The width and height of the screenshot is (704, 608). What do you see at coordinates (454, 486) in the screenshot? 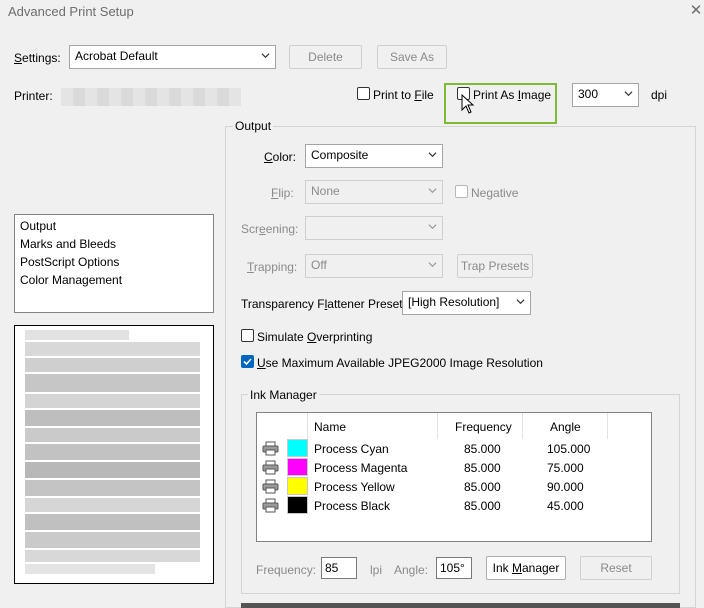
I see `table-row: Process Yellow 85.000 90.000` at bounding box center [454, 486].